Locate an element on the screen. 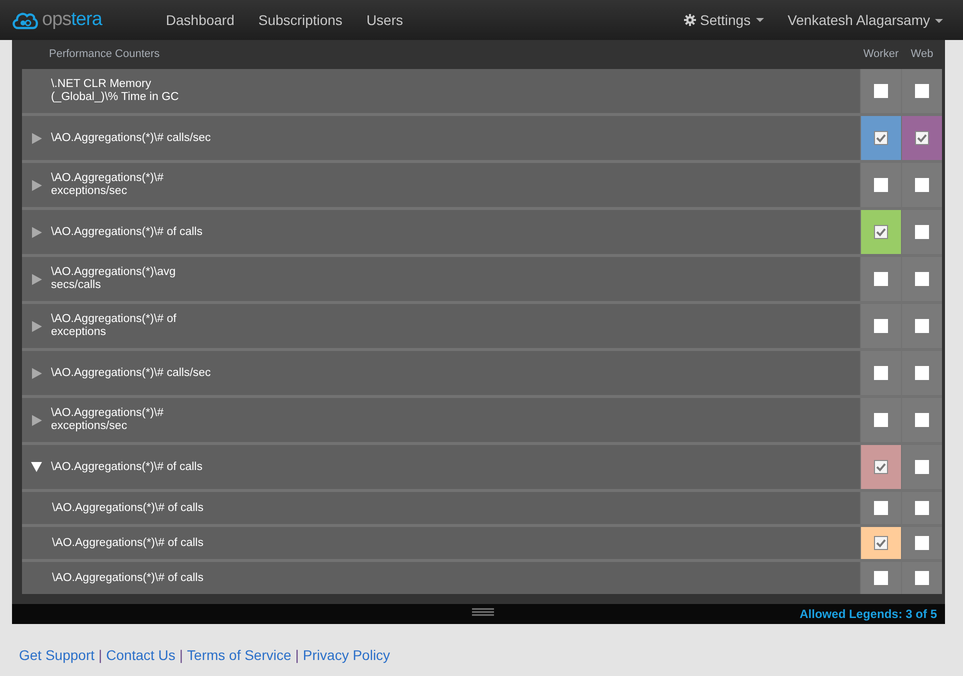  legend-count: Allowed Legends: 3 of 5 is located at coordinates (868, 614).